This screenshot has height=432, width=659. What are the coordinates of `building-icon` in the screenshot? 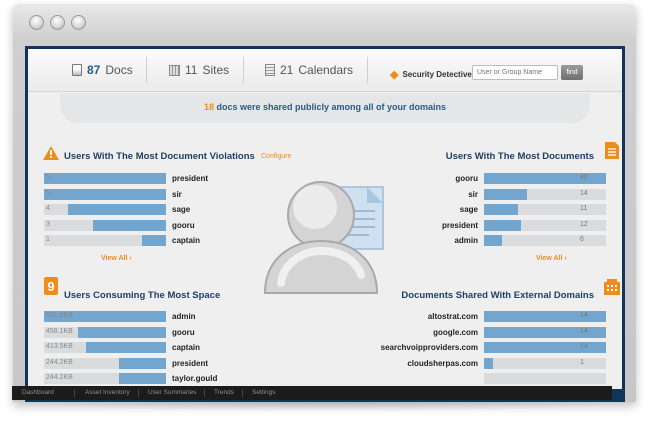 It's located at (612, 287).